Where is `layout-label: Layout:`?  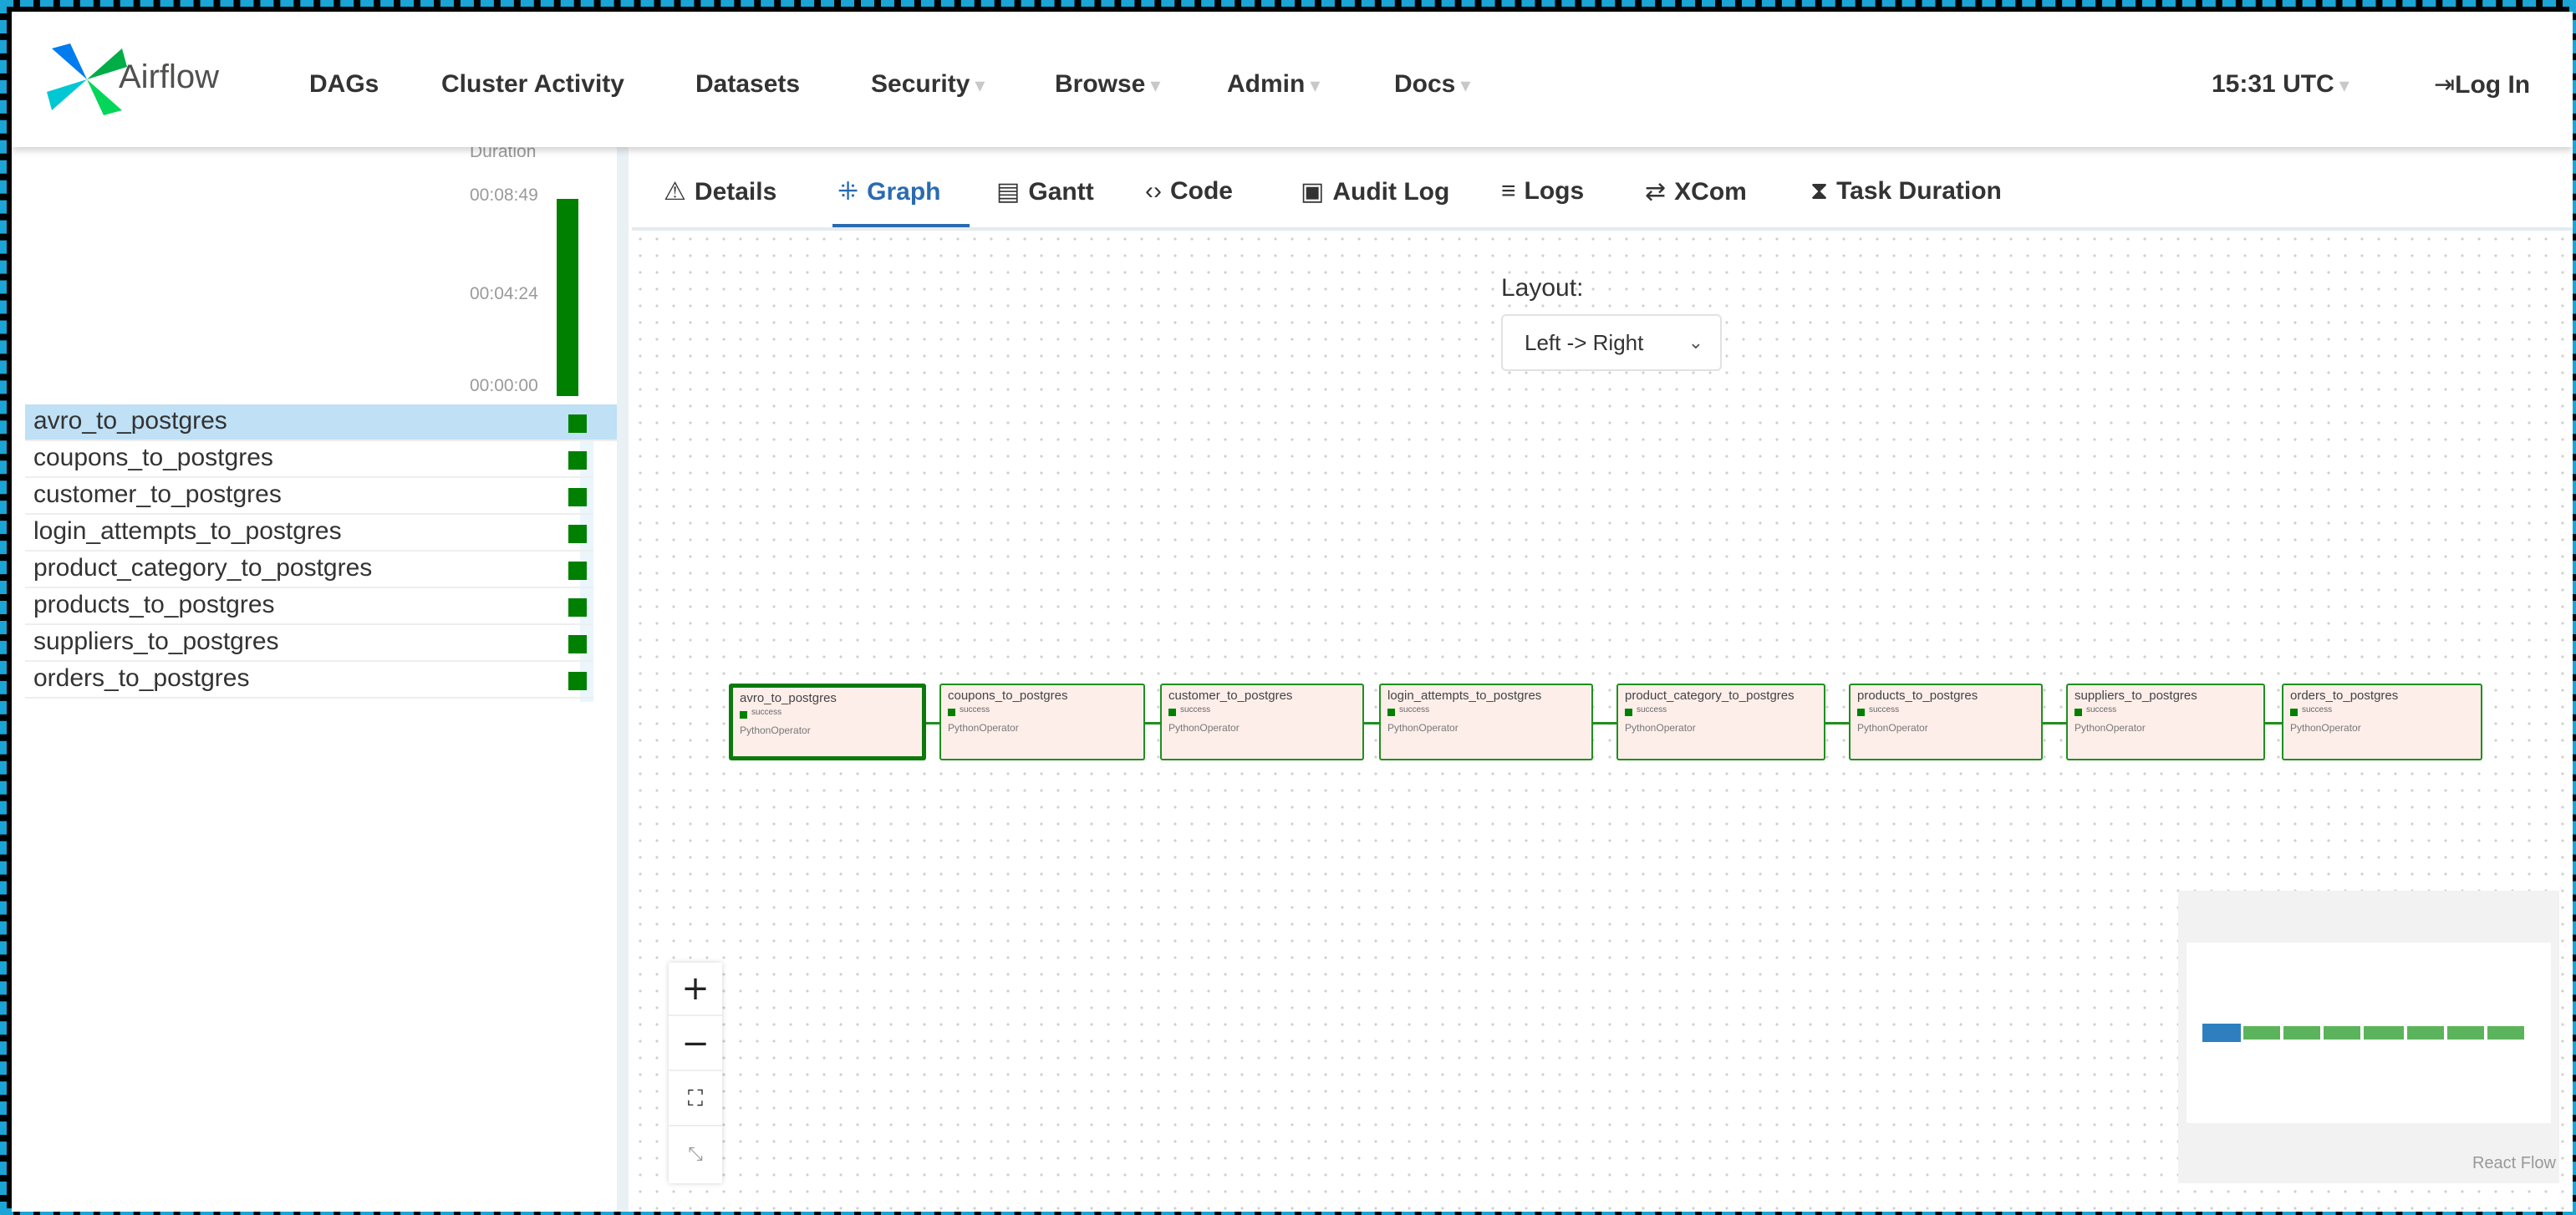
layout-label: Layout: is located at coordinates (1542, 288).